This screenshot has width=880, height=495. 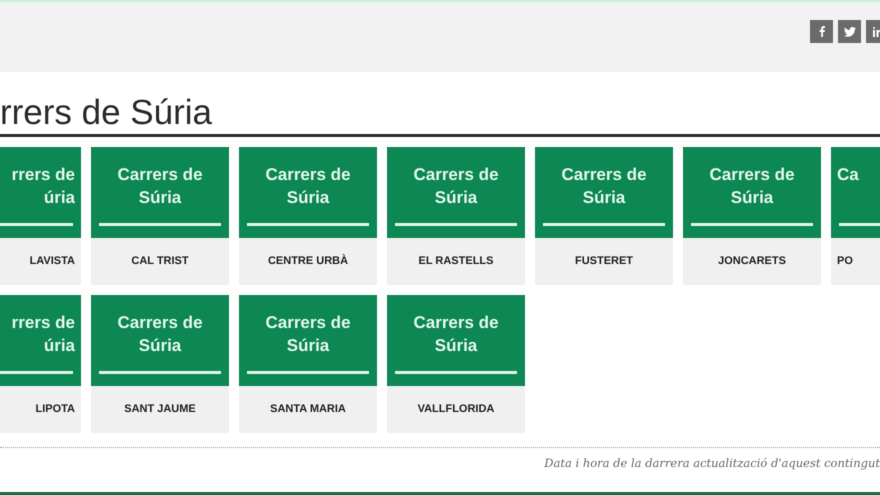 What do you see at coordinates (40, 216) in the screenshot?
I see `street-card: rrers de úria LAVISTA` at bounding box center [40, 216].